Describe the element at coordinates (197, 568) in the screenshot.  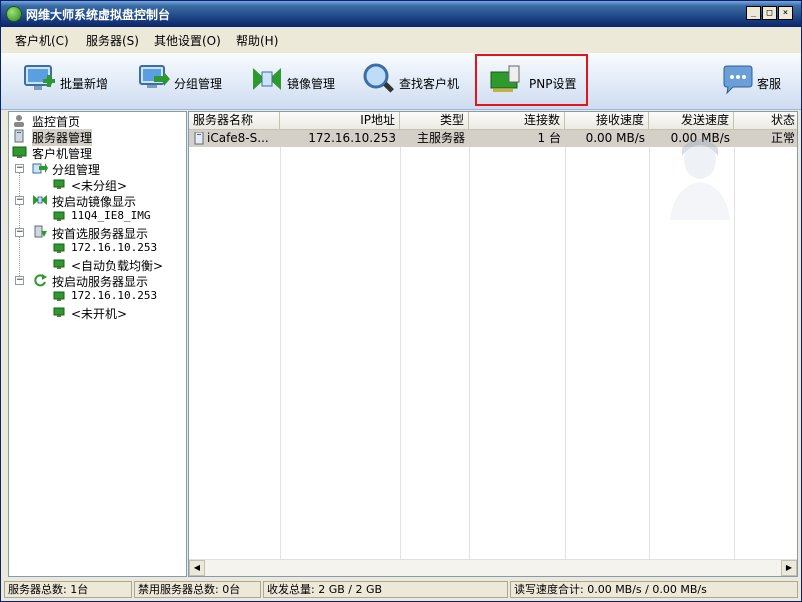
I see `scroll-left-button: ◀` at that location.